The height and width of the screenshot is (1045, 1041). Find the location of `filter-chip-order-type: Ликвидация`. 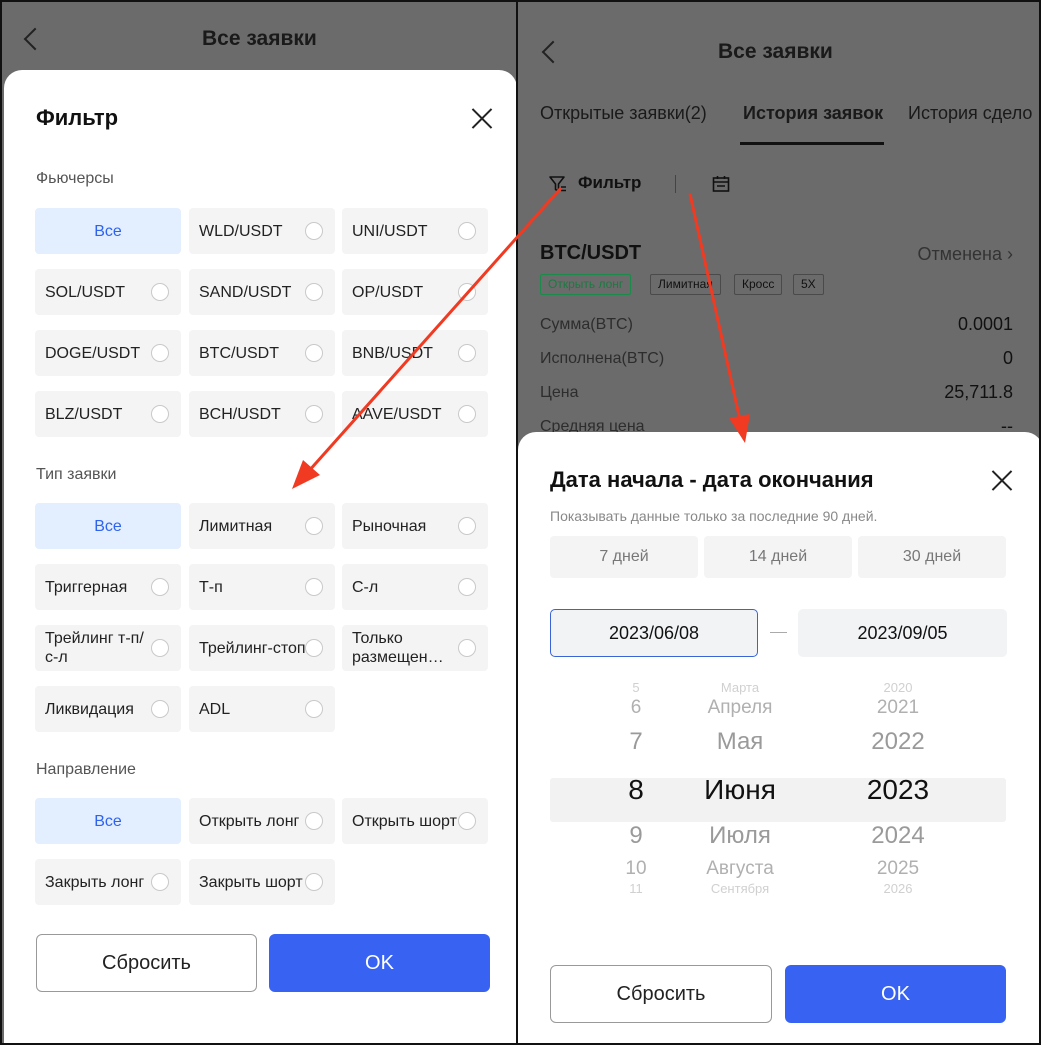

filter-chip-order-type: Ликвидация is located at coordinates (108, 709).